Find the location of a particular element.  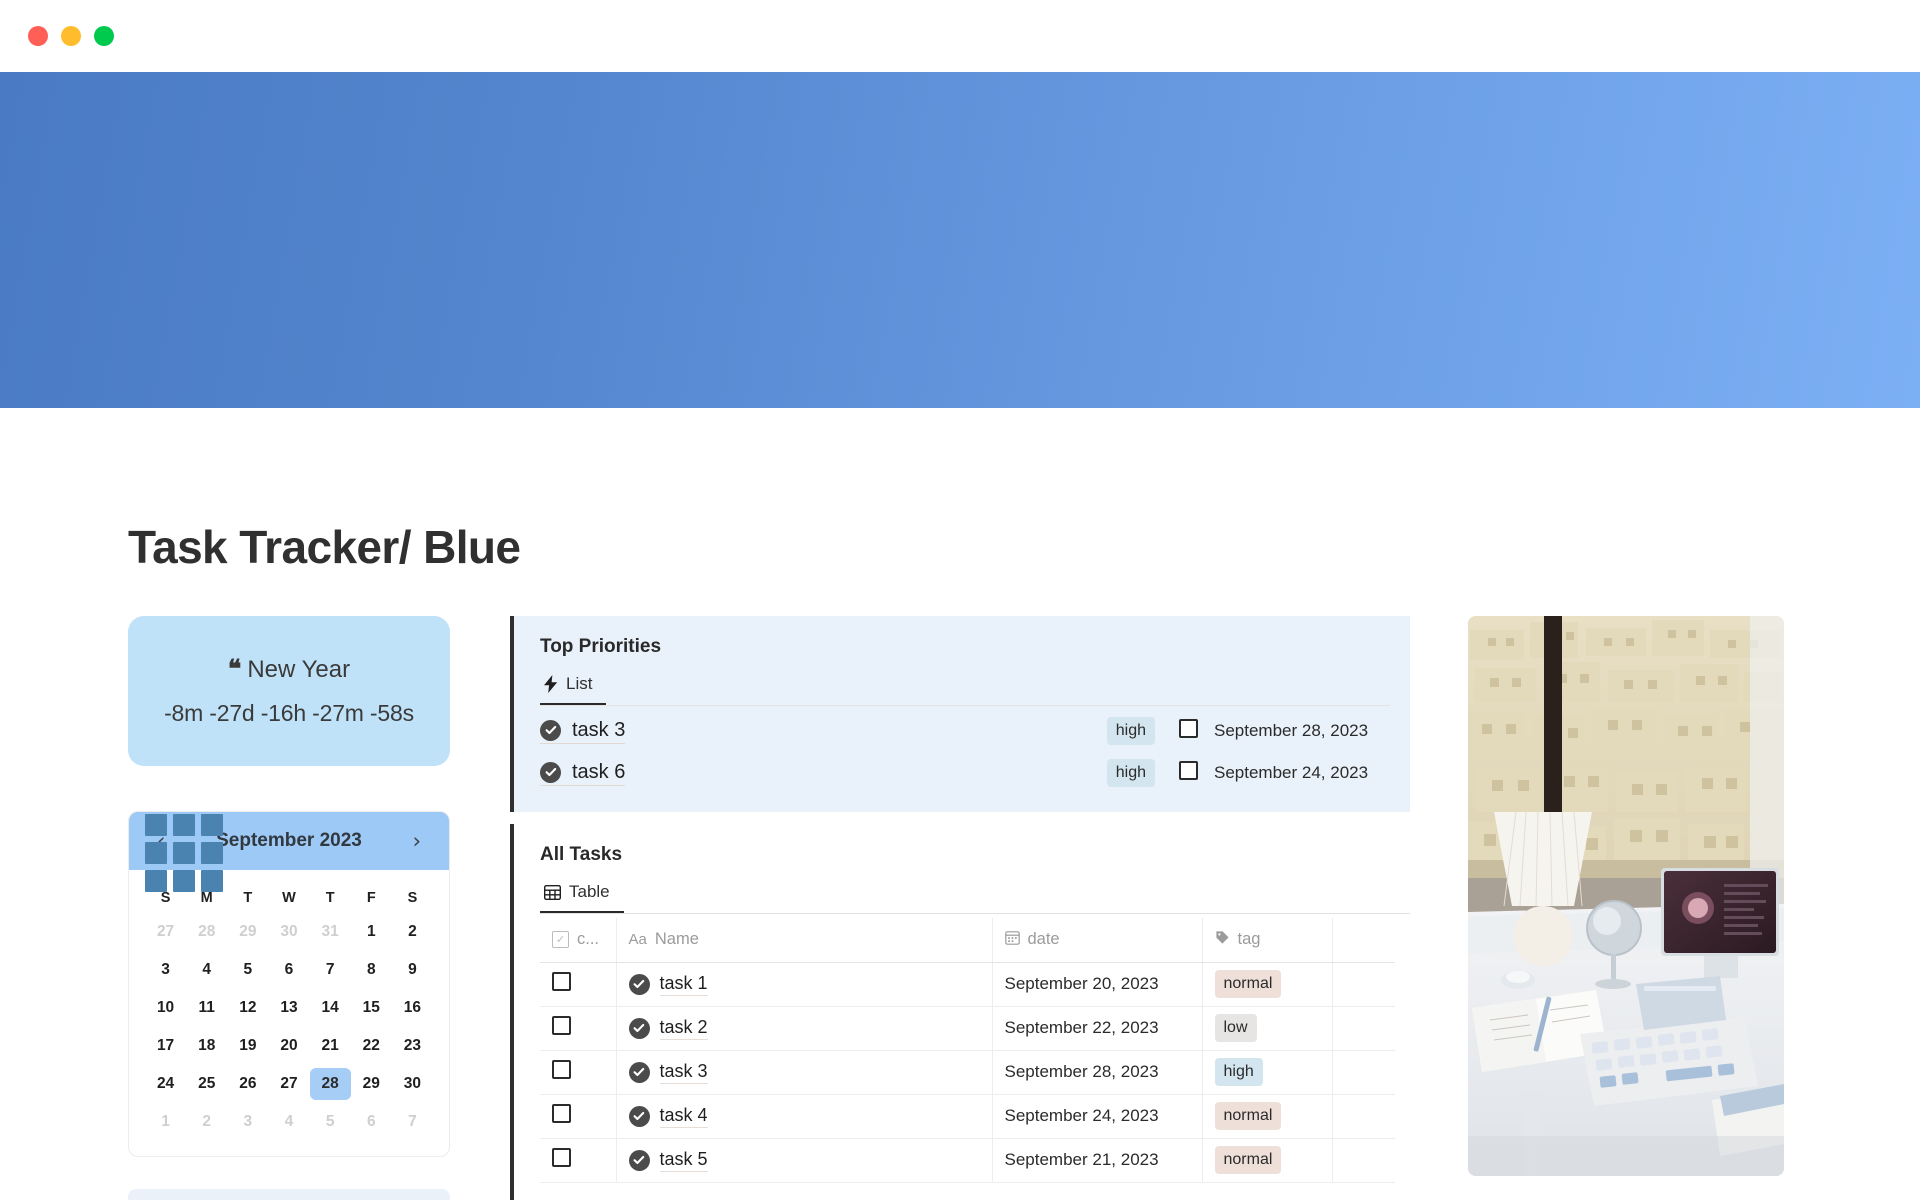

window-minimize-button is located at coordinates (71, 36).